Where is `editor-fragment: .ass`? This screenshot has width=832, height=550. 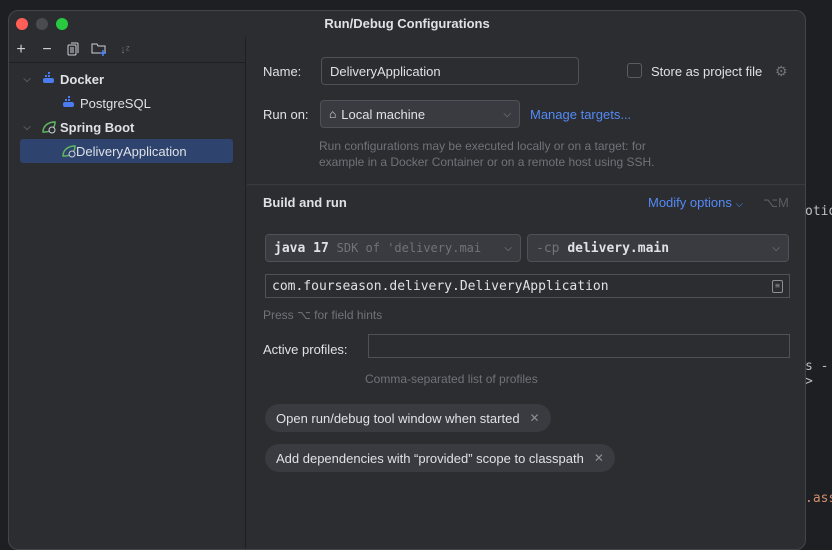
editor-fragment: .ass is located at coordinates (818, 498).